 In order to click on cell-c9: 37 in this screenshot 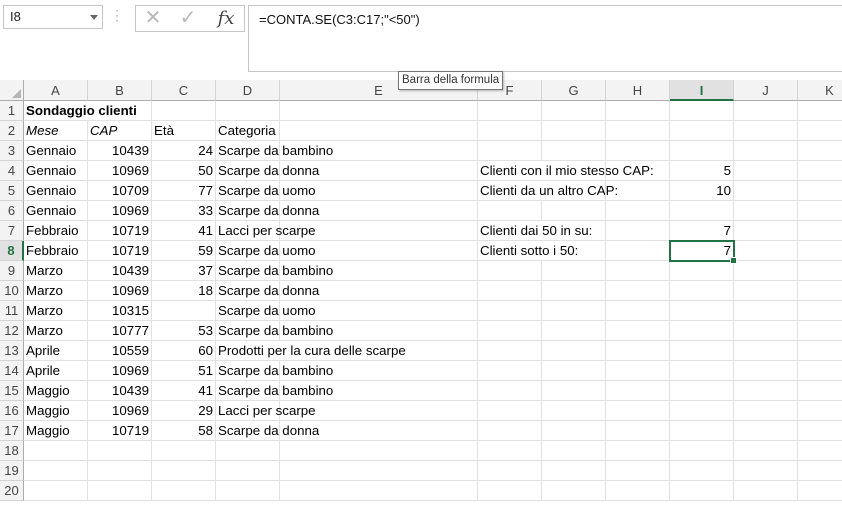, I will do `click(184, 271)`.